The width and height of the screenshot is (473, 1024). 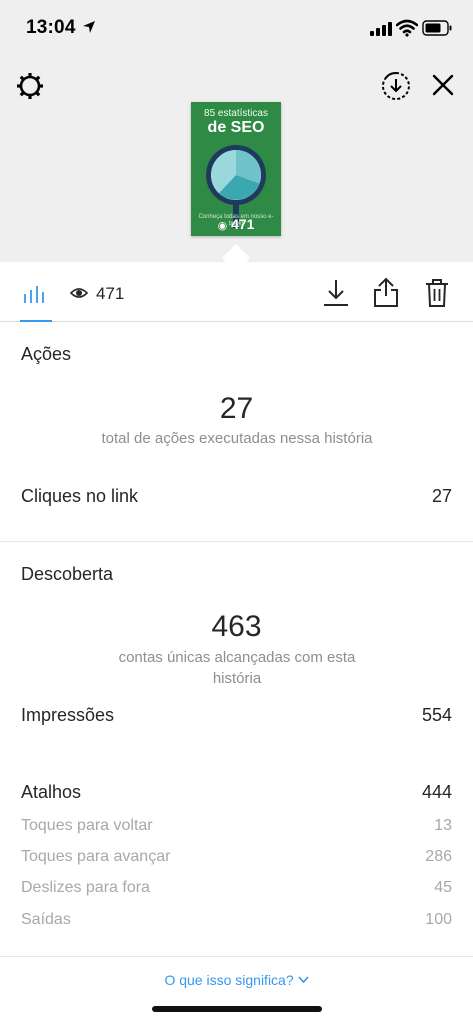 I want to click on exits-label: Saídas, so click(x=46, y=919).